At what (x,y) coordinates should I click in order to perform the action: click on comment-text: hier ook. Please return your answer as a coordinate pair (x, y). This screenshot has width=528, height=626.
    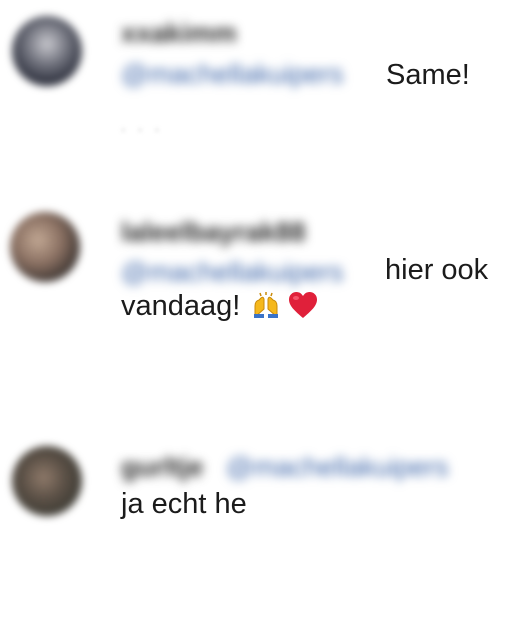
    Looking at the image, I should click on (437, 270).